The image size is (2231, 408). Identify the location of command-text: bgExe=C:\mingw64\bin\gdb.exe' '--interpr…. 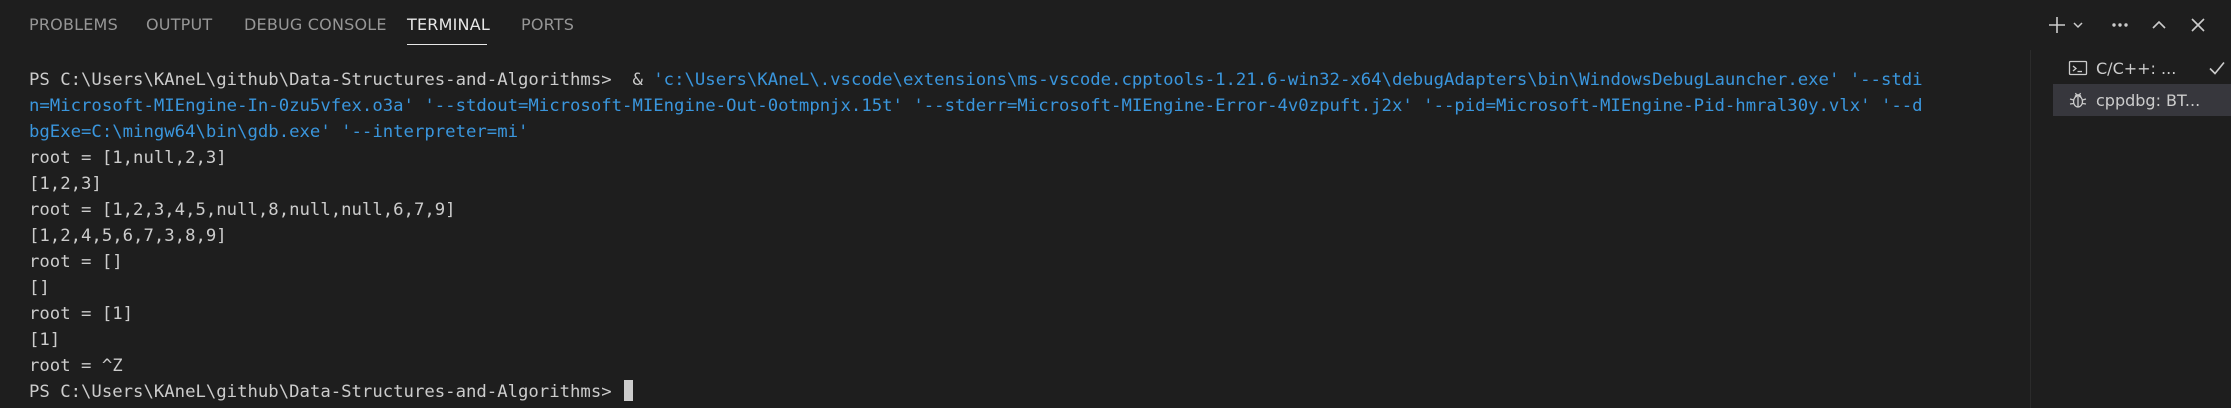
(279, 132).